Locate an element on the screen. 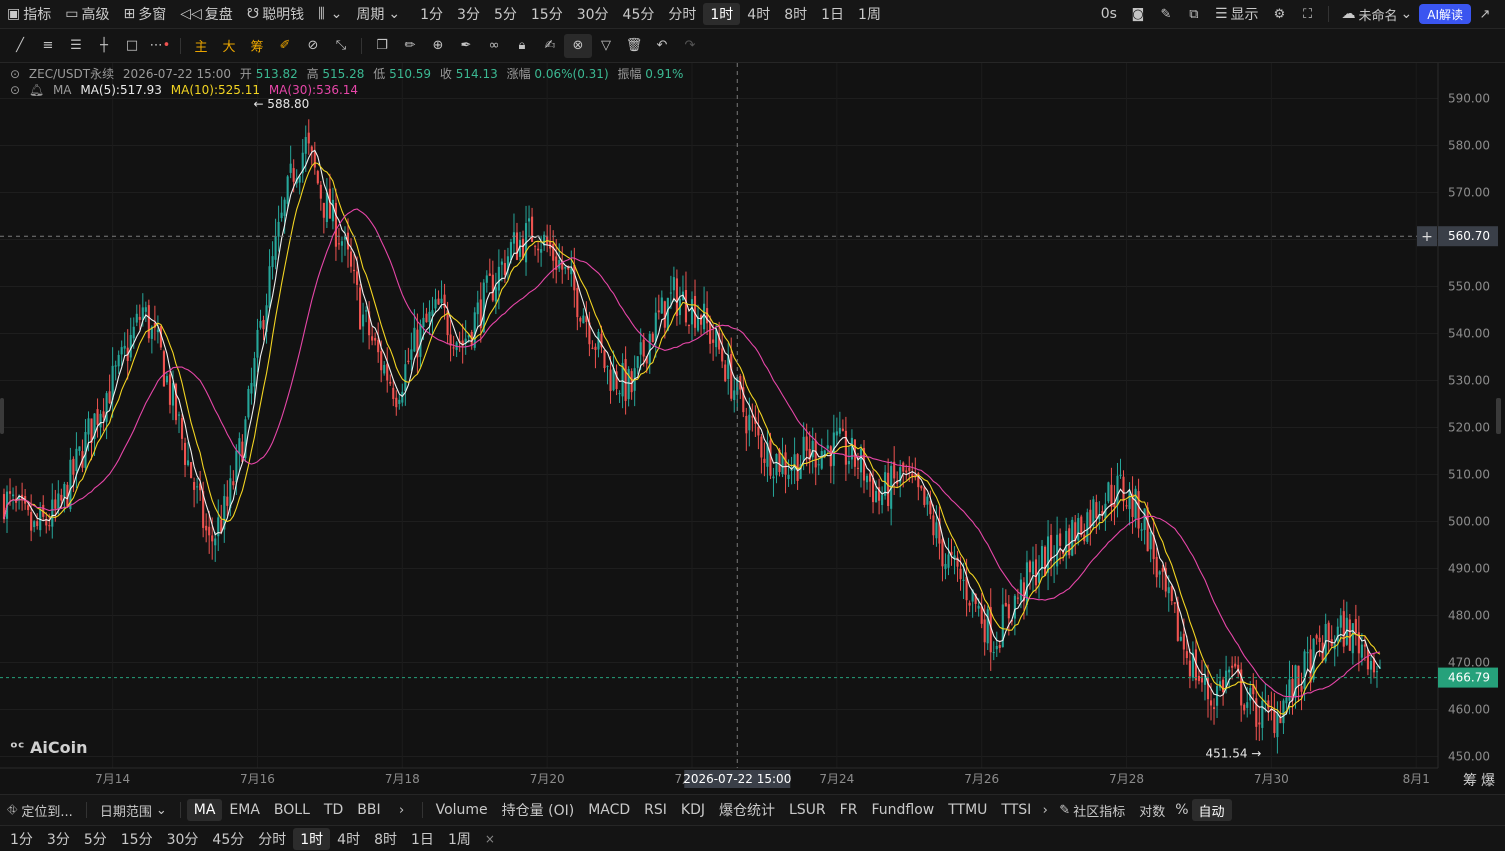 The height and width of the screenshot is (851, 1505). magnet-icon: ⊘ is located at coordinates (313, 46).